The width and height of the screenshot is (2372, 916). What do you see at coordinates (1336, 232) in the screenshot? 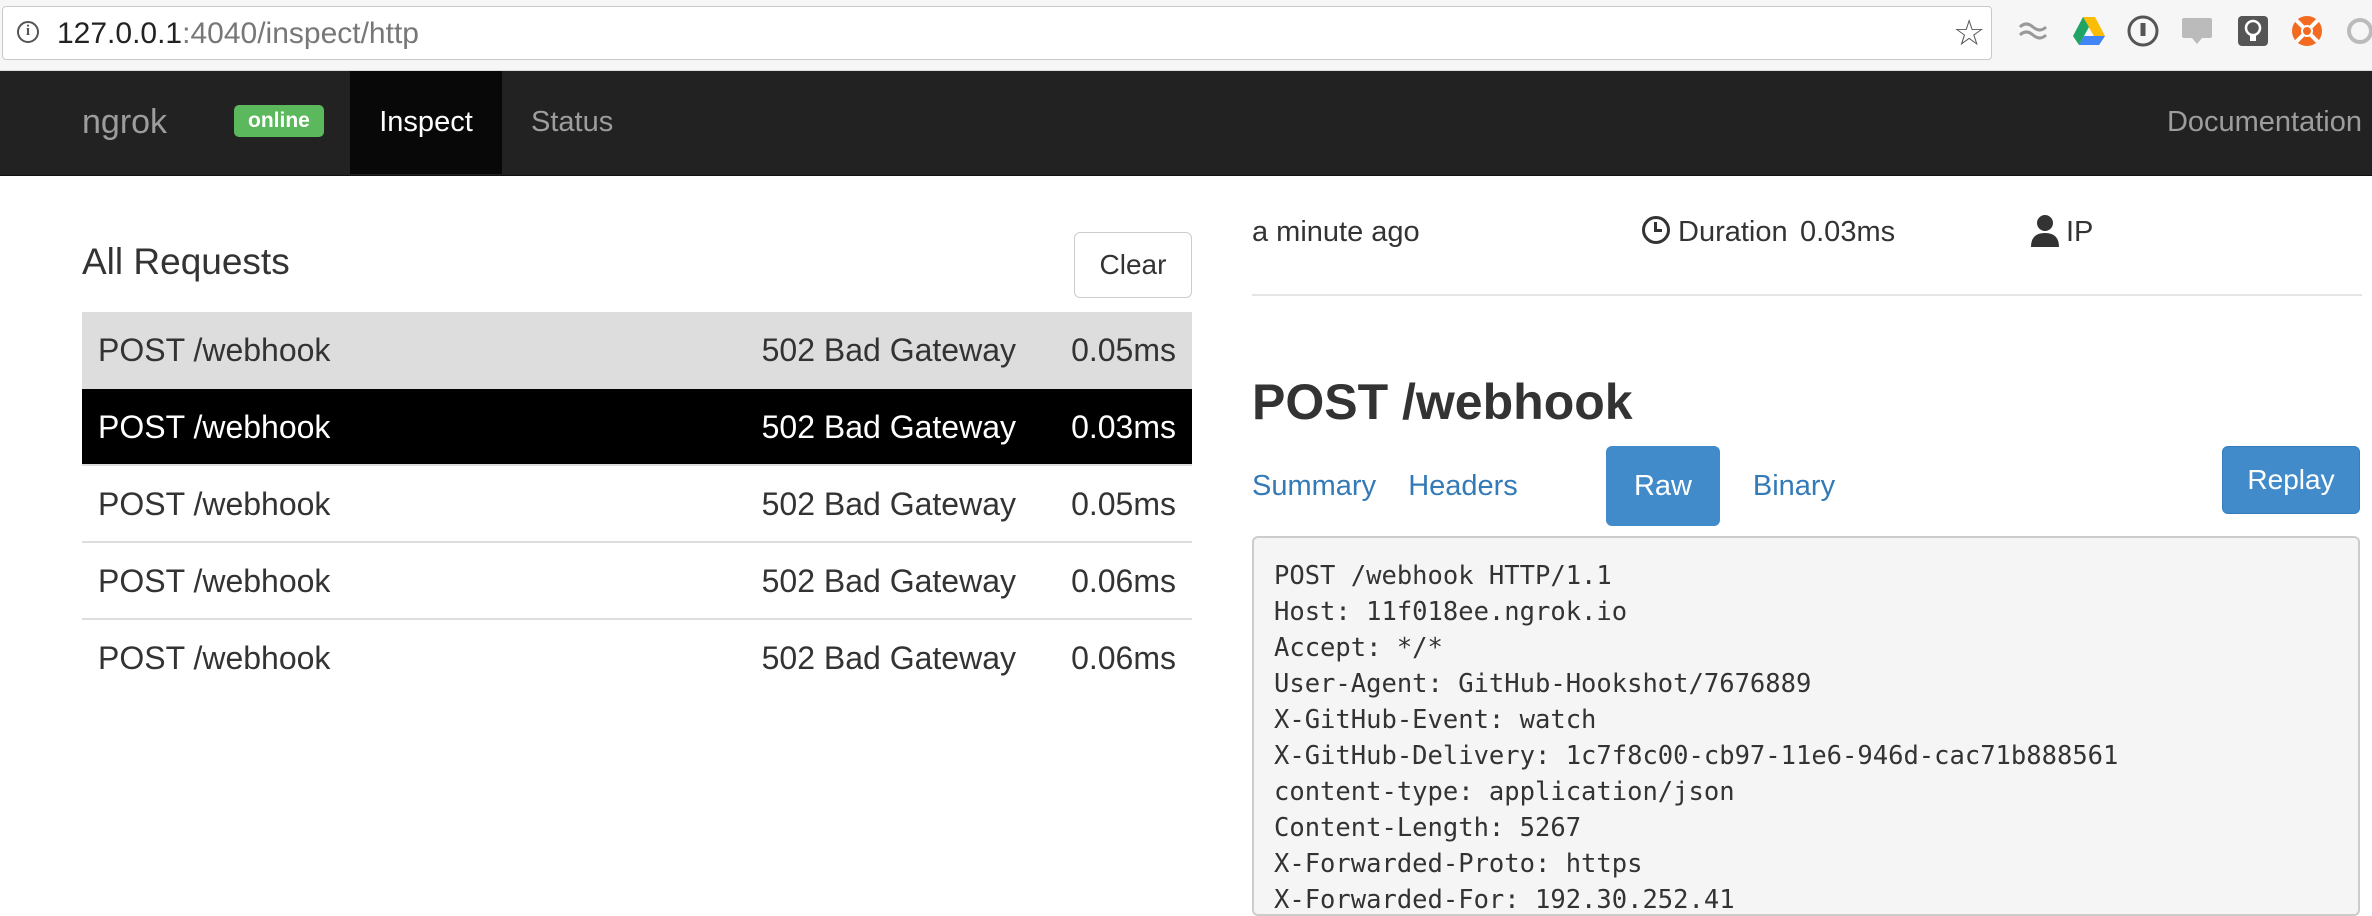
I see `request-time: a minute ago` at bounding box center [1336, 232].